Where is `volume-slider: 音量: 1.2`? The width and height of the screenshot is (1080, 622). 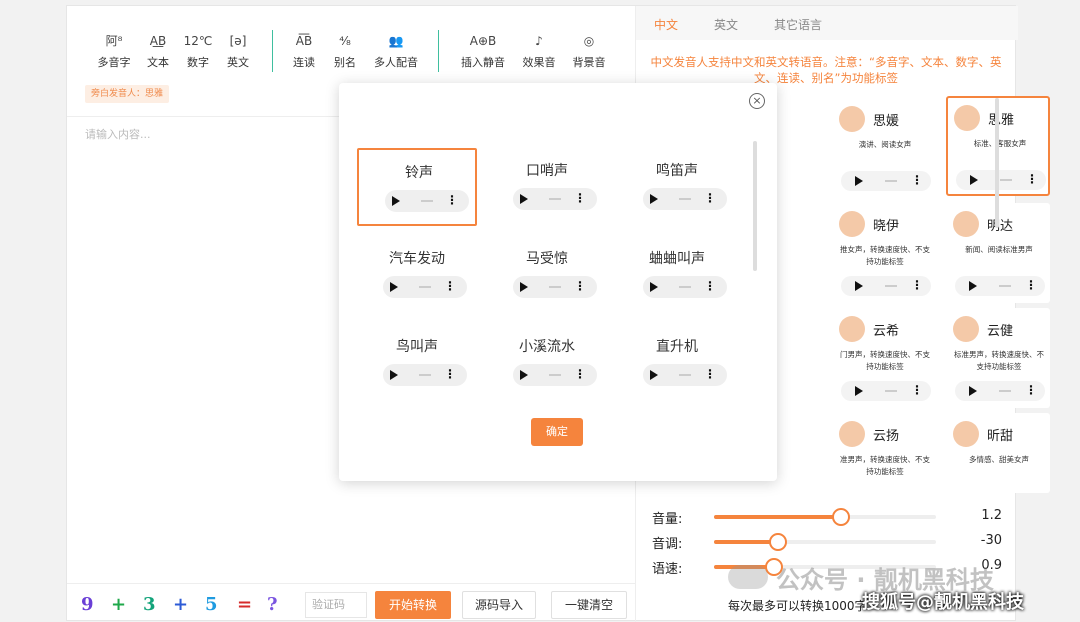 volume-slider: 音量: 1.2 is located at coordinates (832, 516).